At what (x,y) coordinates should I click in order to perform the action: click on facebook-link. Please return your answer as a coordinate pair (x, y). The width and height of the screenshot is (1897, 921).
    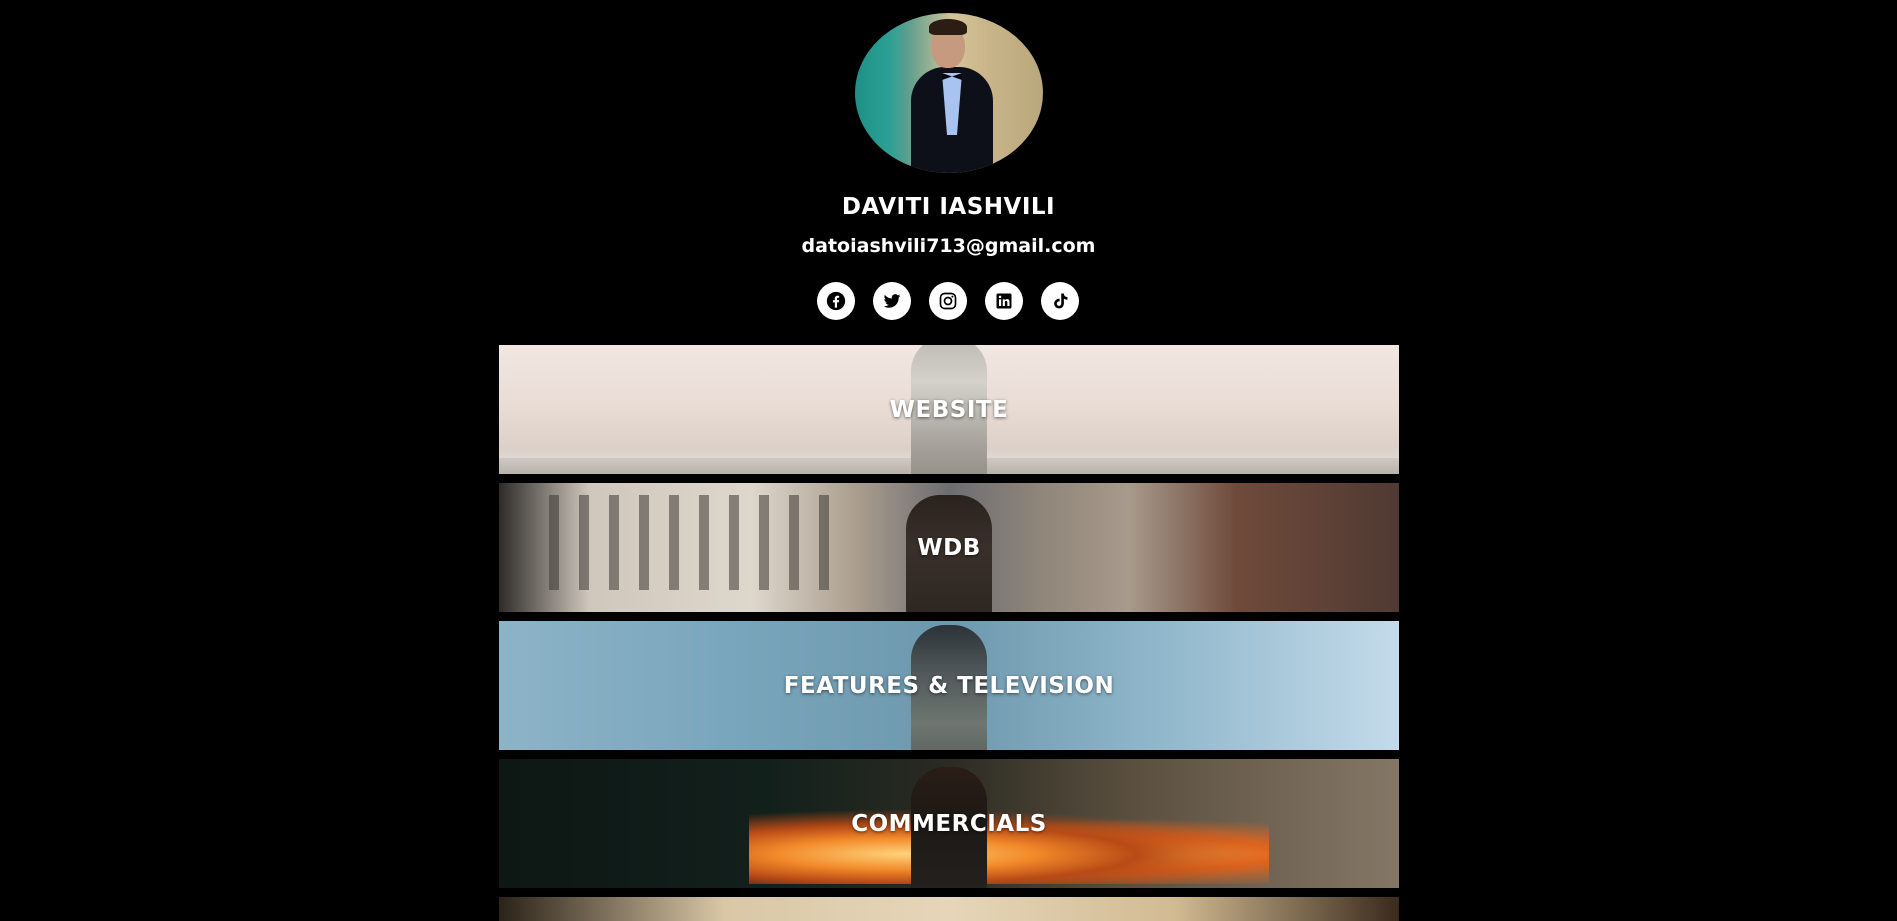
    Looking at the image, I should click on (836, 301).